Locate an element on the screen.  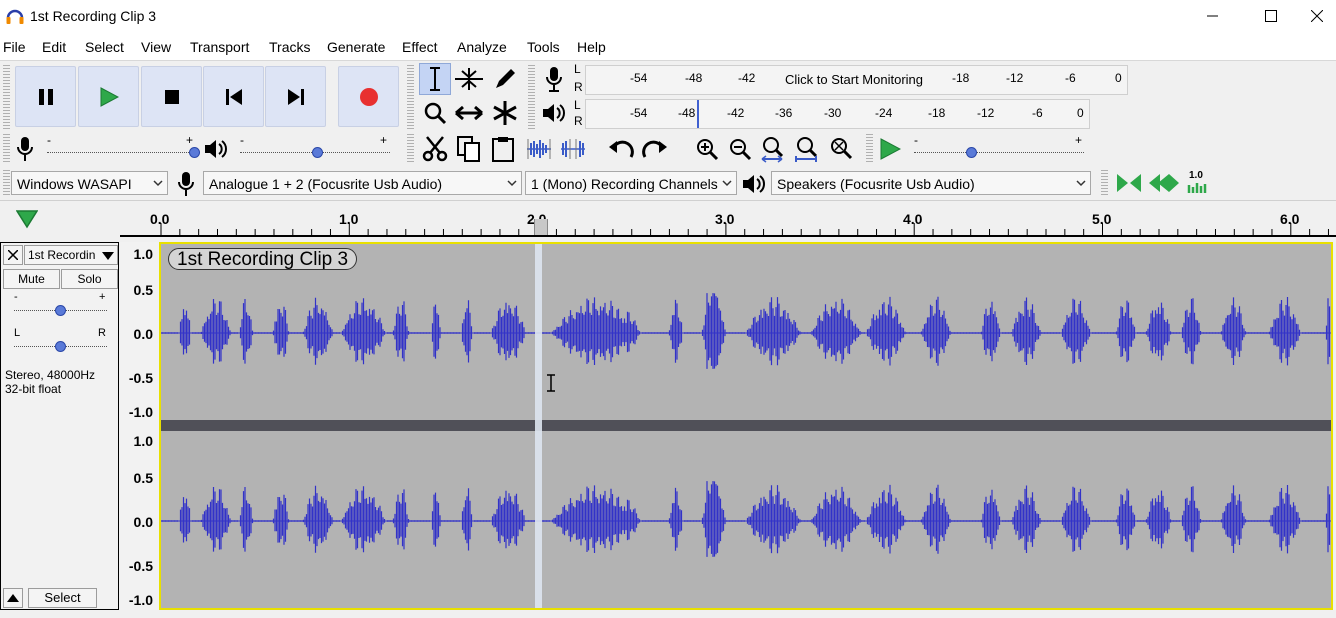
menu-file: File is located at coordinates (14, 47).